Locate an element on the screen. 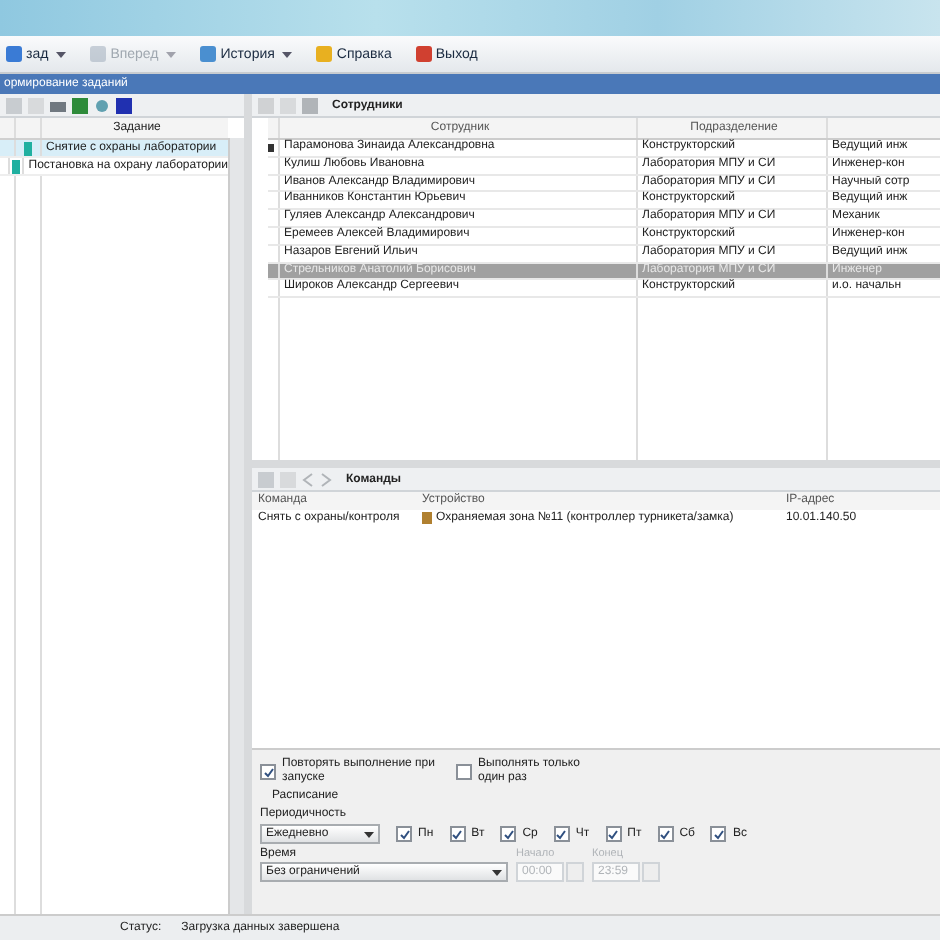  scrollbar is located at coordinates (236, 526).